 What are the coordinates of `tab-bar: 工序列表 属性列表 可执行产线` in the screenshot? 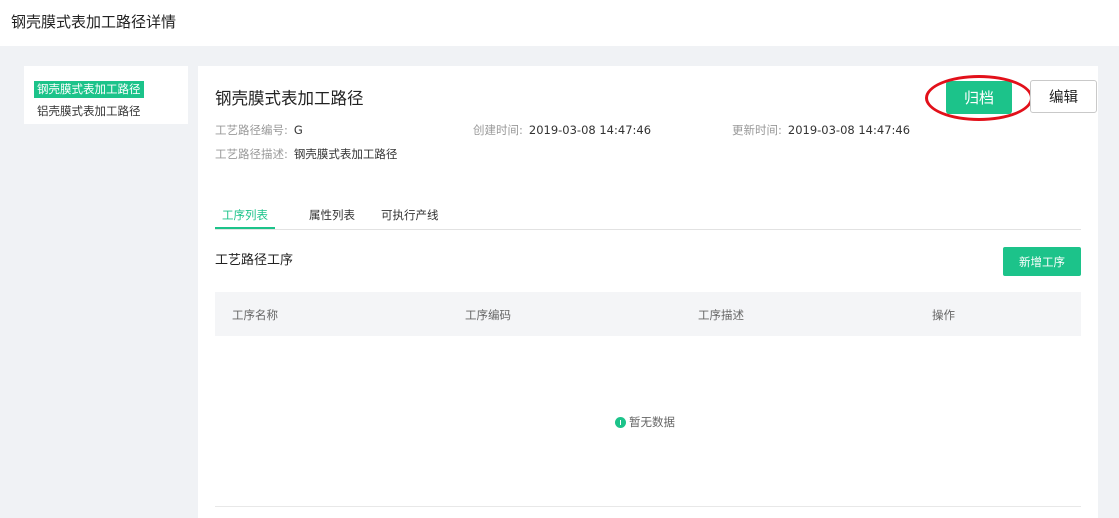 It's located at (648, 216).